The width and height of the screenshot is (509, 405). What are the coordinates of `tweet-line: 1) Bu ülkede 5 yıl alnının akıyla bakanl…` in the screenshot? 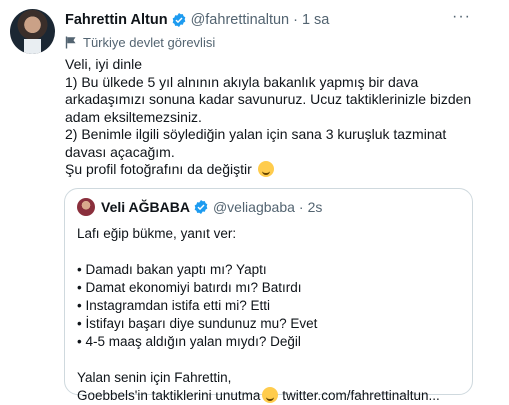 It's located at (242, 81).